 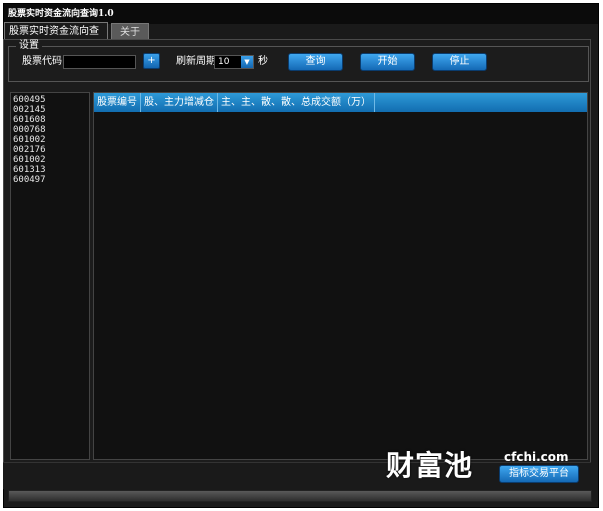 What do you see at coordinates (56, 38) in the screenshot?
I see `tab-query: 股票实时资金流向查询` at bounding box center [56, 38].